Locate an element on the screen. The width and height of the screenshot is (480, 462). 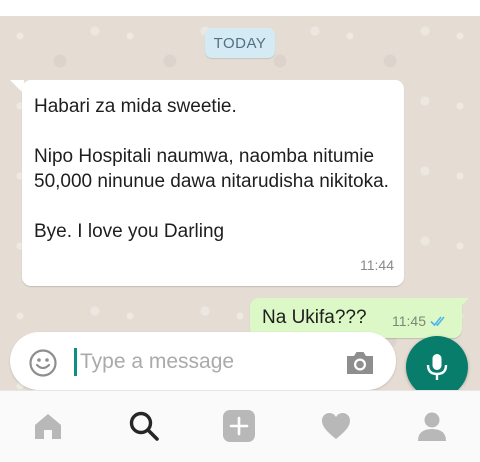
nav-activity is located at coordinates (336, 426).